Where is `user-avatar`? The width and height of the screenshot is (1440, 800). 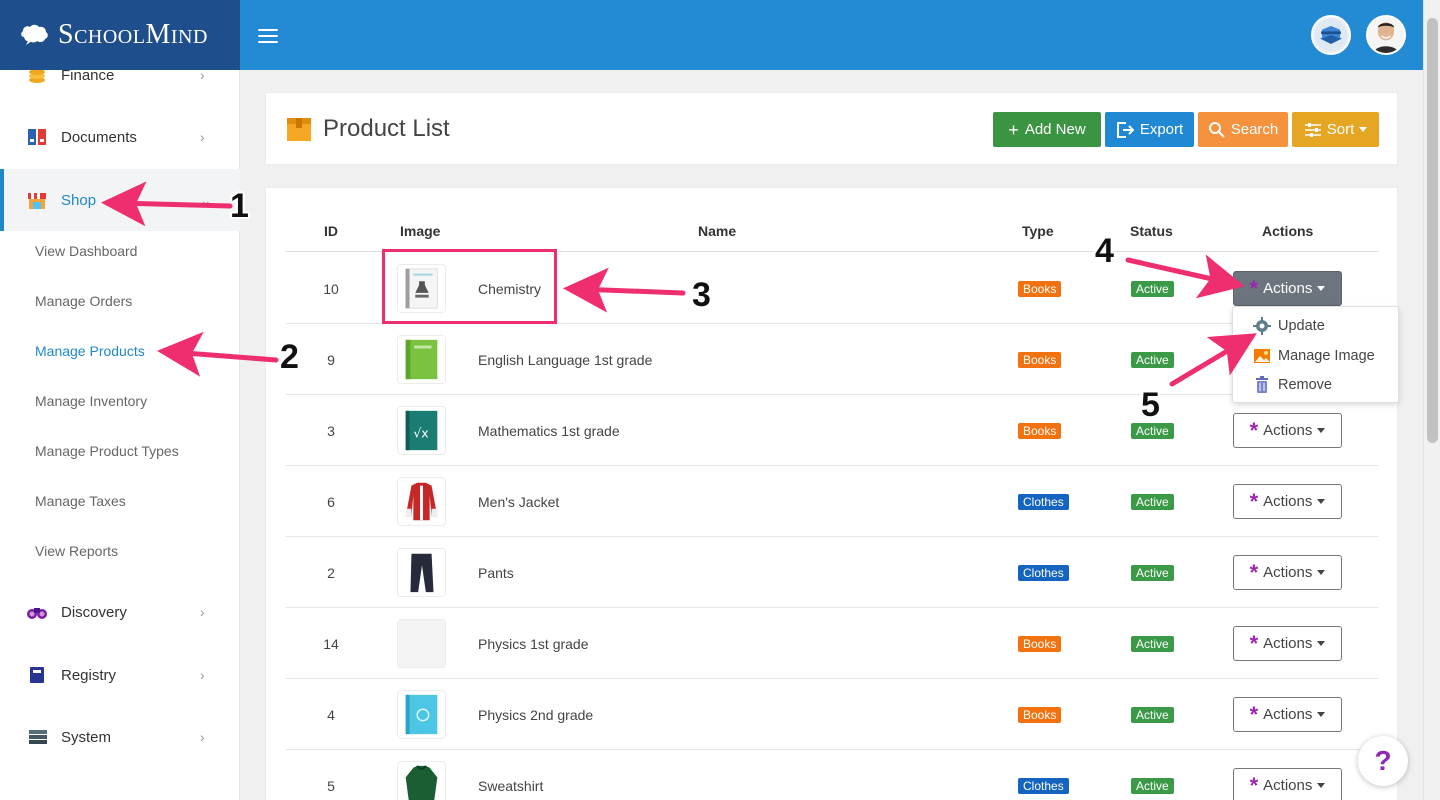 user-avatar is located at coordinates (1386, 35).